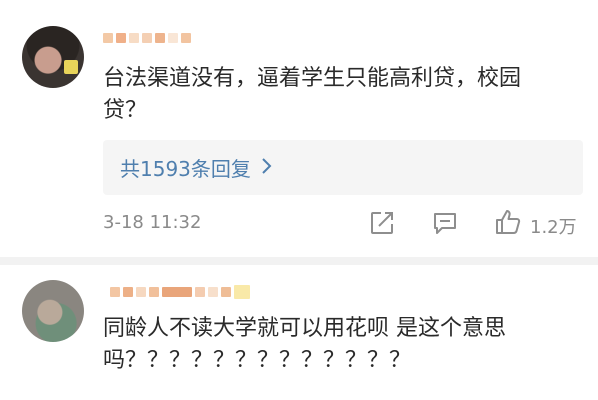 Image resolution: width=598 pixels, height=400 pixels. What do you see at coordinates (299, 261) in the screenshot?
I see `divider` at bounding box center [299, 261].